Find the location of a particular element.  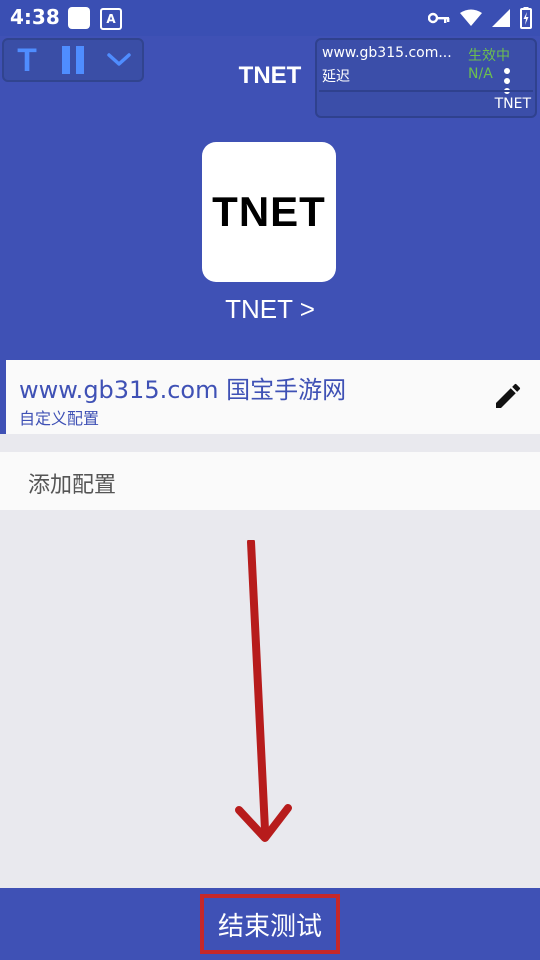

bottom-bar: 结束测试 is located at coordinates (270, 924).